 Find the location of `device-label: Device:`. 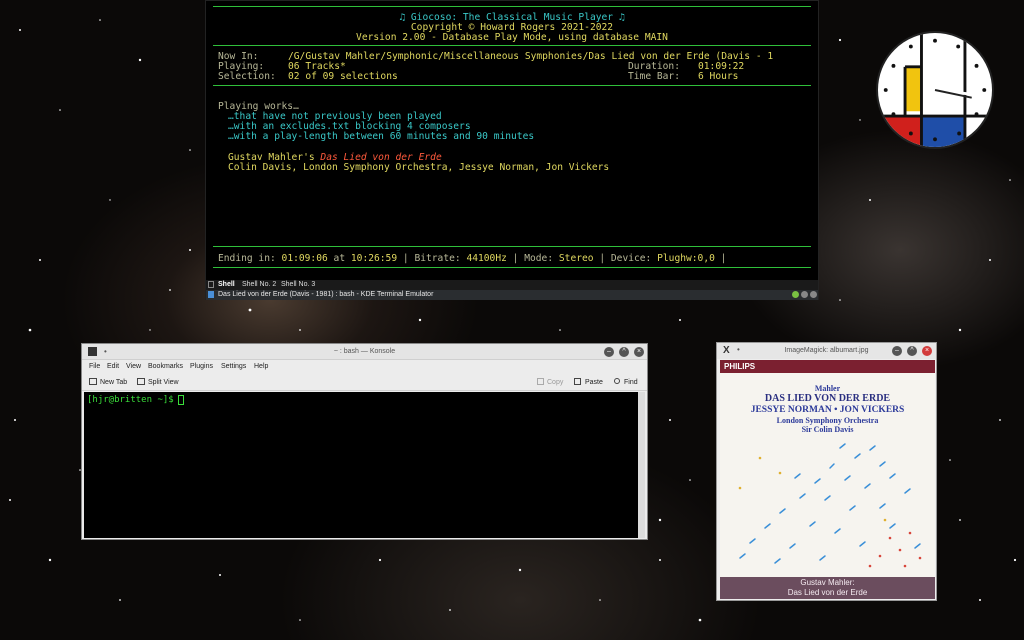

device-label: Device: is located at coordinates (631, 258).